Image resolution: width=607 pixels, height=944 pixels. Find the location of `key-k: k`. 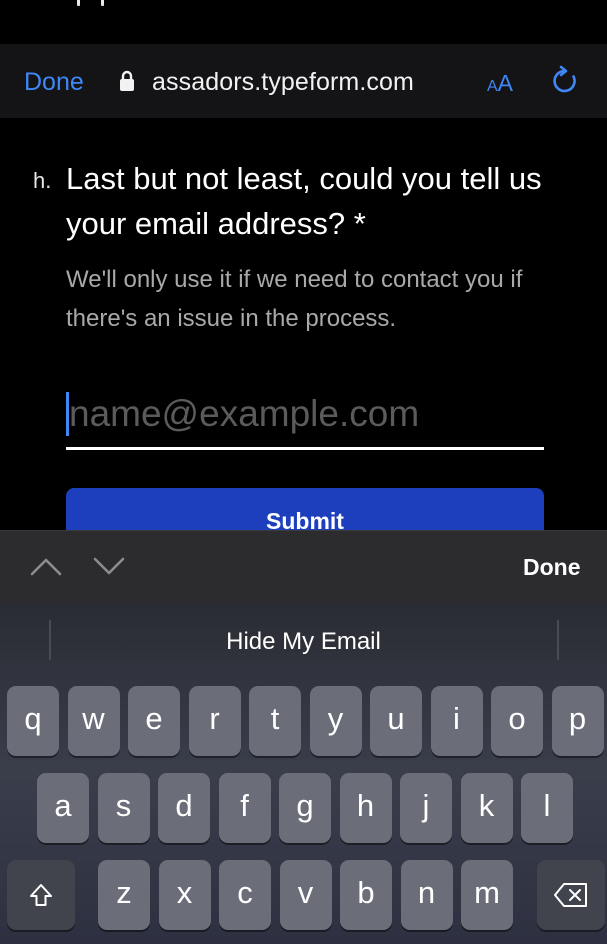

key-k: k is located at coordinates (486, 808).